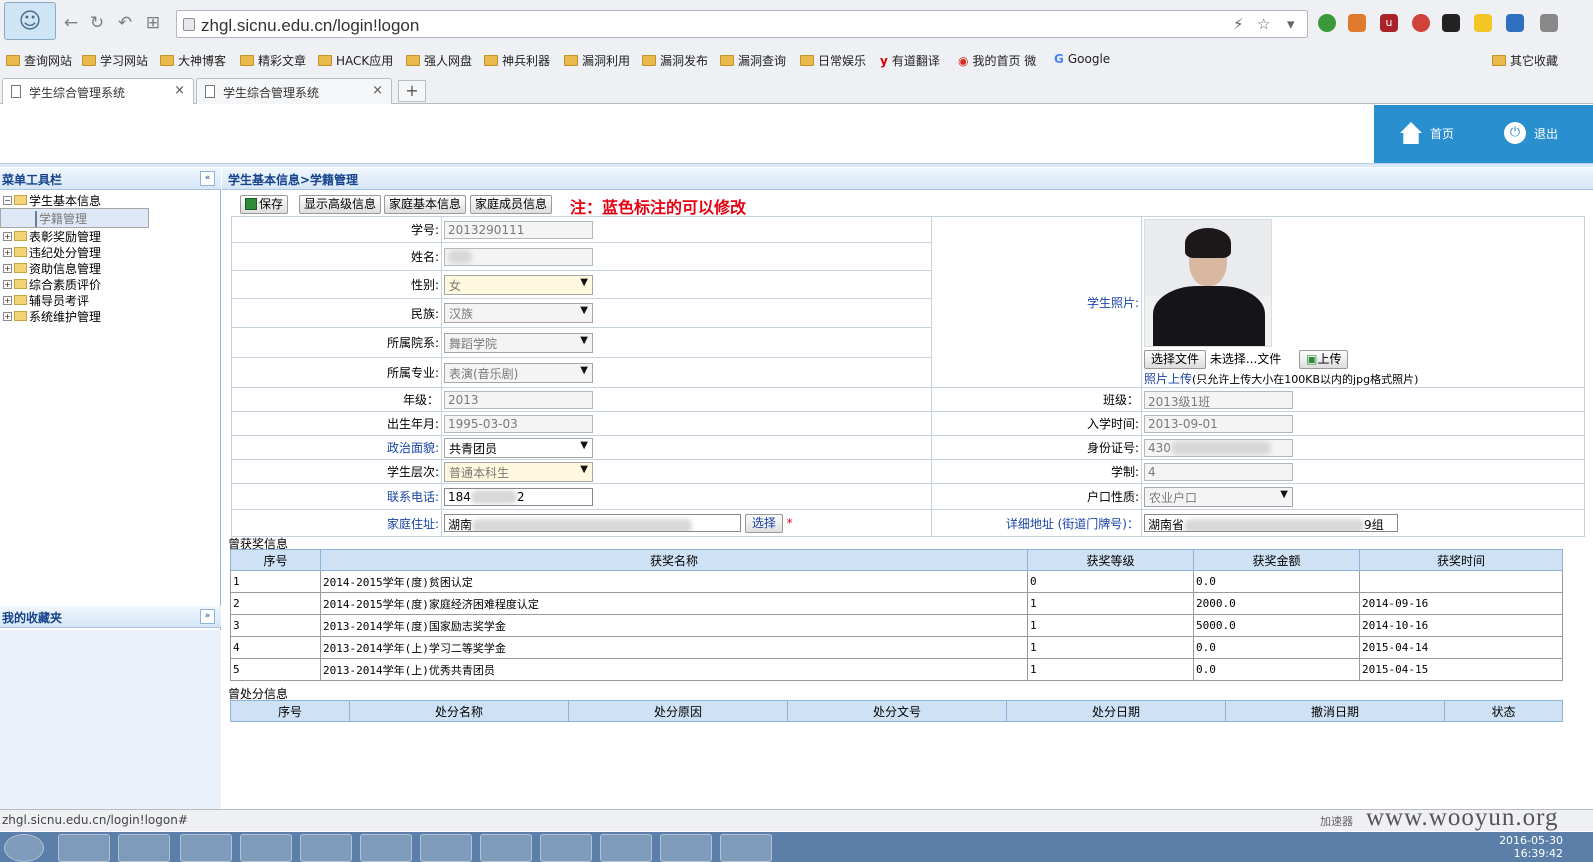  I want to click on bookmark-folder: 神兵利器, so click(517, 60).